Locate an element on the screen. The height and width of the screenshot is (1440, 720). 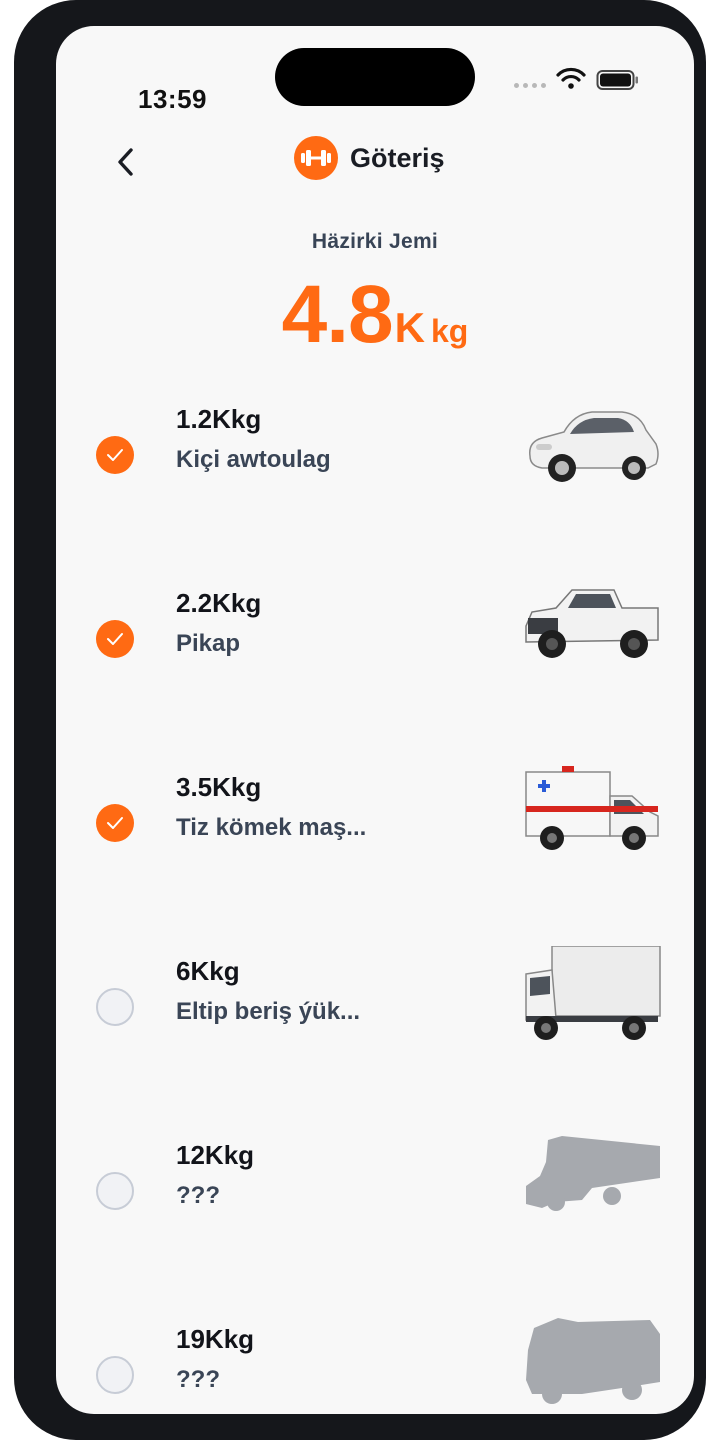
ambulance-icon is located at coordinates (592, 808).